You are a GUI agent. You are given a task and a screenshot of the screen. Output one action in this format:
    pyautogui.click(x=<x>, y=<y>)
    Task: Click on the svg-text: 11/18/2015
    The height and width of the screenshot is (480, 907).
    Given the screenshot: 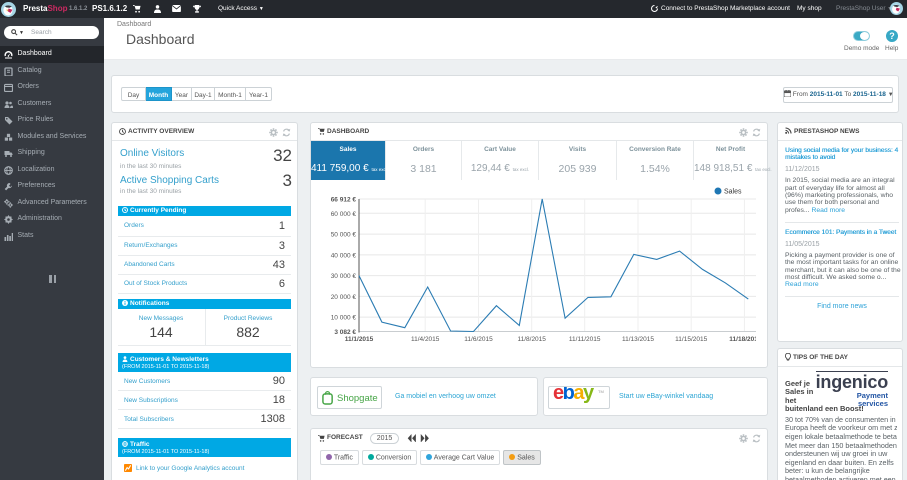 What is the action you would take?
    pyautogui.click(x=742, y=339)
    